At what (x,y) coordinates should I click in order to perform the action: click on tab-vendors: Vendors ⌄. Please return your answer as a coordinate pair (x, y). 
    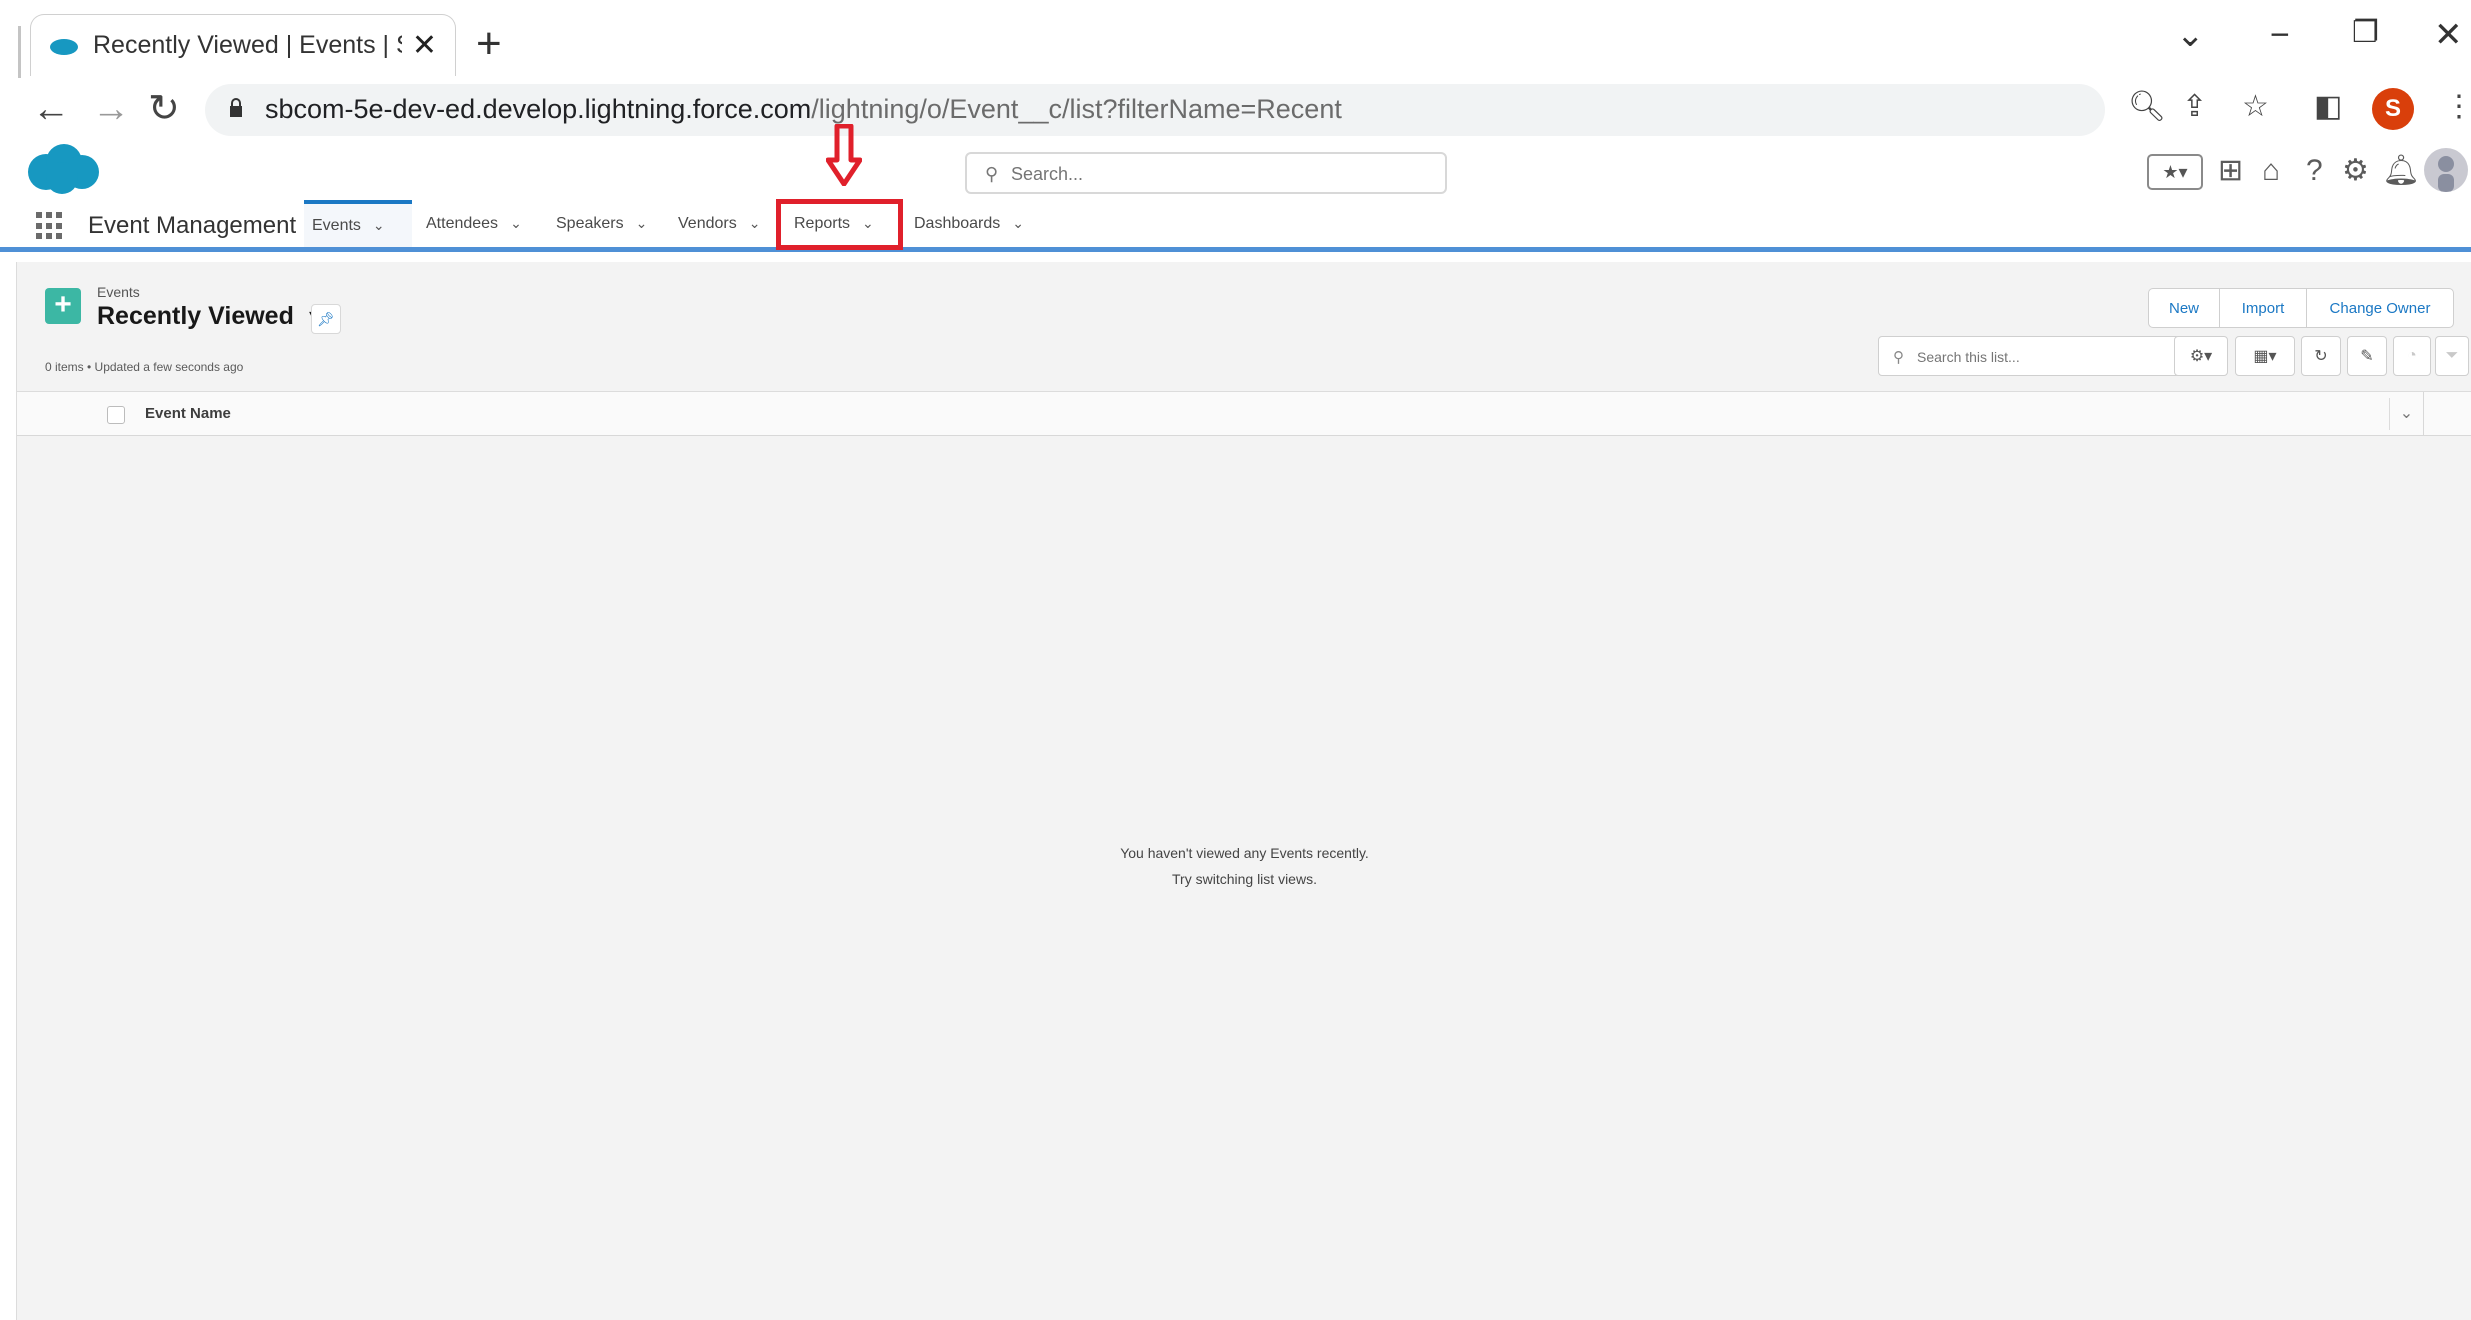
    Looking at the image, I should click on (719, 223).